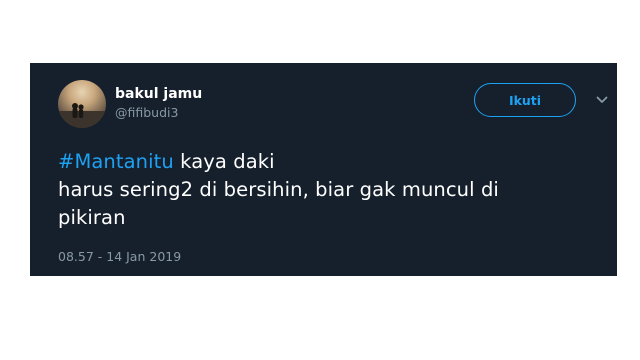  Describe the element at coordinates (119, 257) in the screenshot. I see `tweet-timestamp: 08.57 - 14 Jan 2019` at that location.